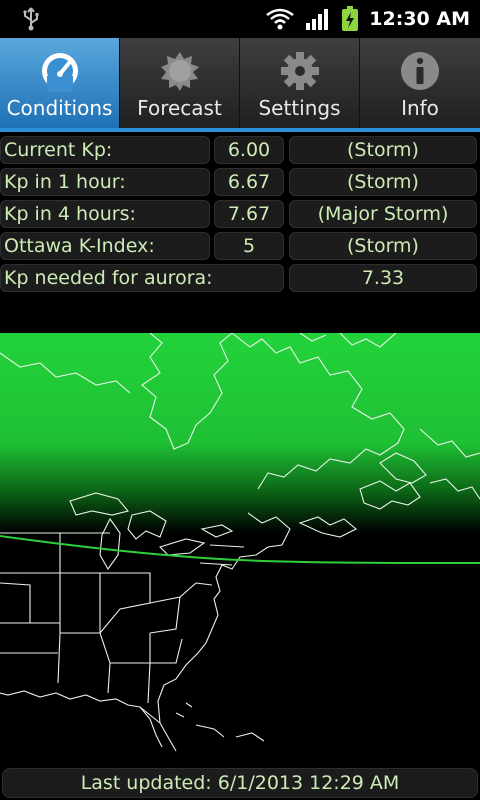 The width and height of the screenshot is (480, 800). What do you see at coordinates (420, 108) in the screenshot?
I see `tab-label: Info` at bounding box center [420, 108].